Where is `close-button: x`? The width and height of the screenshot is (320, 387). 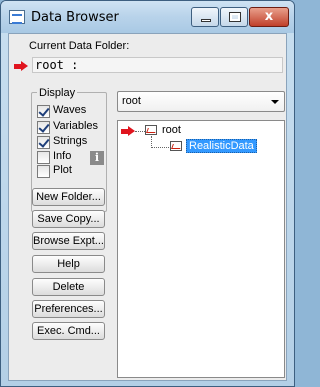
close-button: x is located at coordinates (269, 17).